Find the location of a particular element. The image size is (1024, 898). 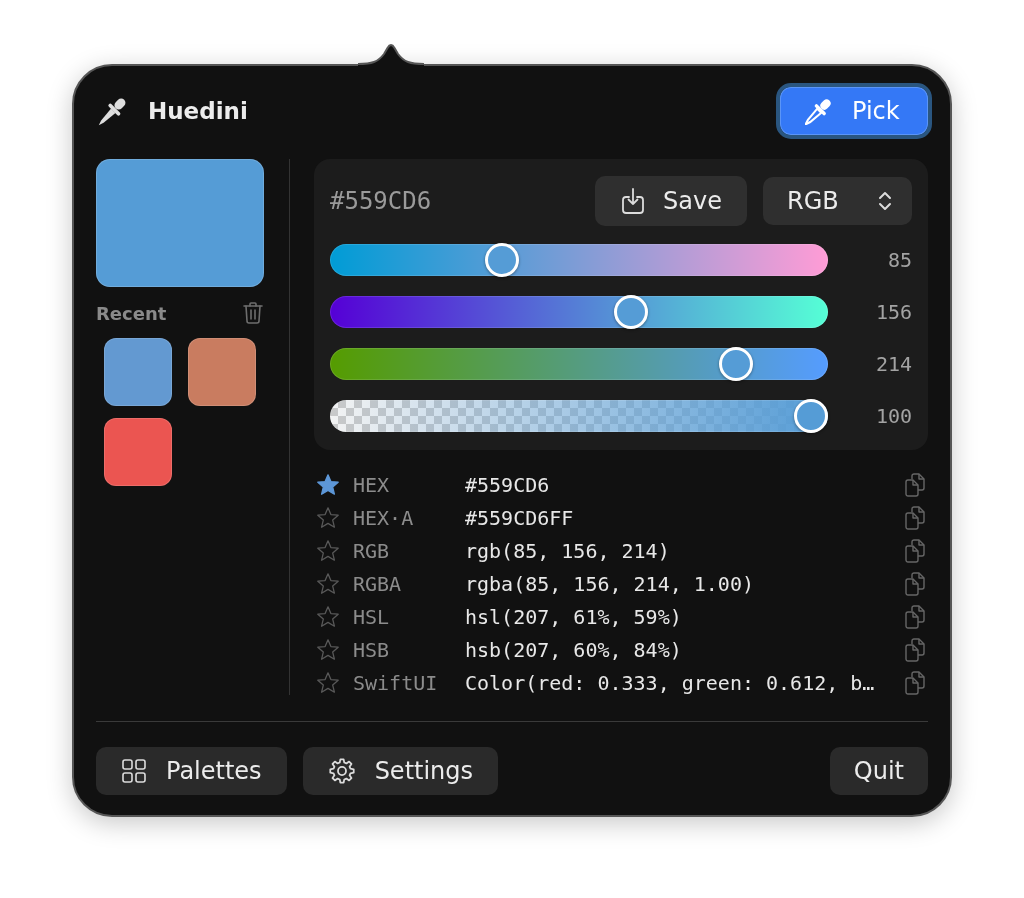

format-value: #559CD6 is located at coordinates (508, 484).